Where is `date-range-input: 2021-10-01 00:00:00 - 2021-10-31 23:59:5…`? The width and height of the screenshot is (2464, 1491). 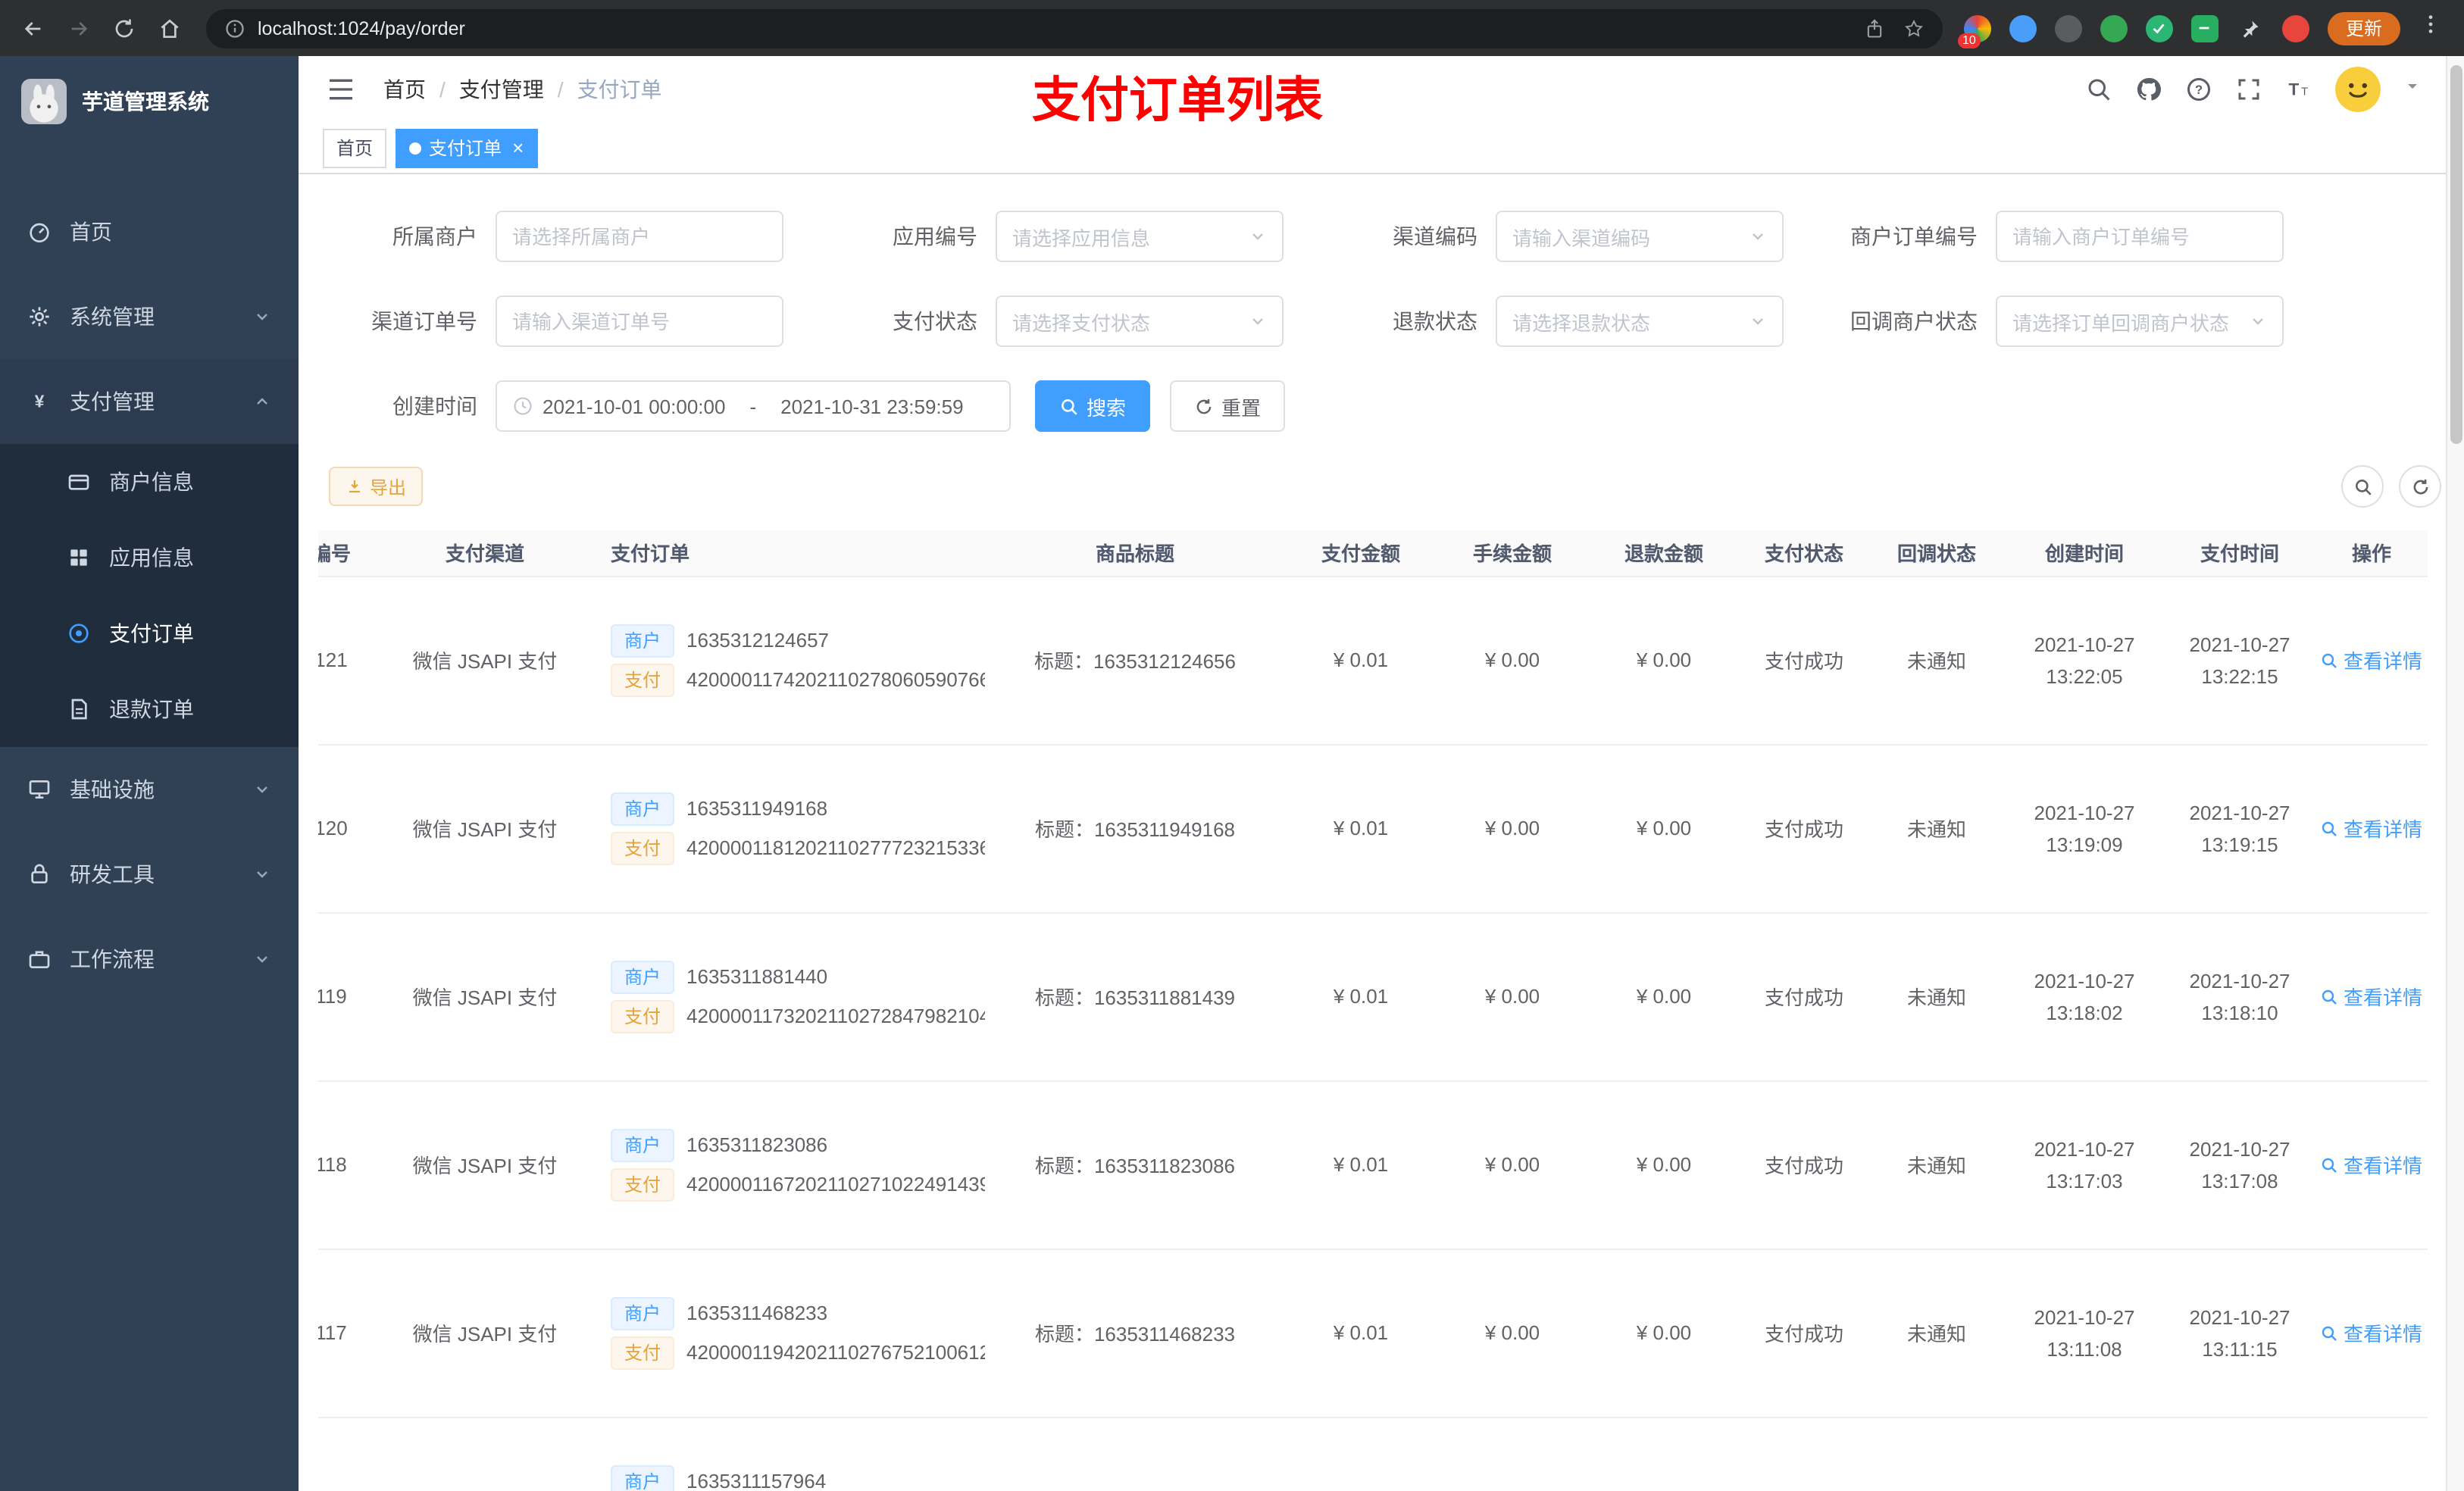 date-range-input: 2021-10-01 00:00:00 - 2021-10-31 23:59:5… is located at coordinates (753, 406).